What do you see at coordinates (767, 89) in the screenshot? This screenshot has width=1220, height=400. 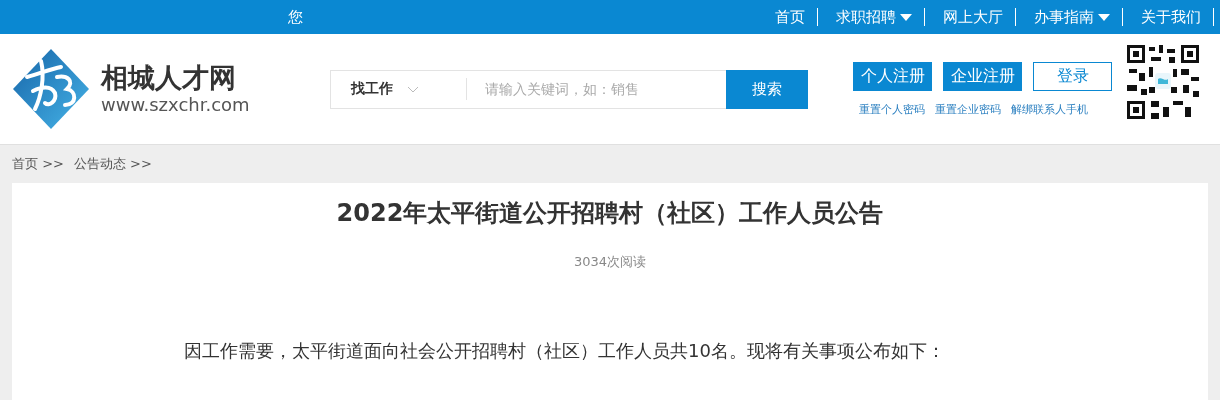 I see `search-button: 搜索` at bounding box center [767, 89].